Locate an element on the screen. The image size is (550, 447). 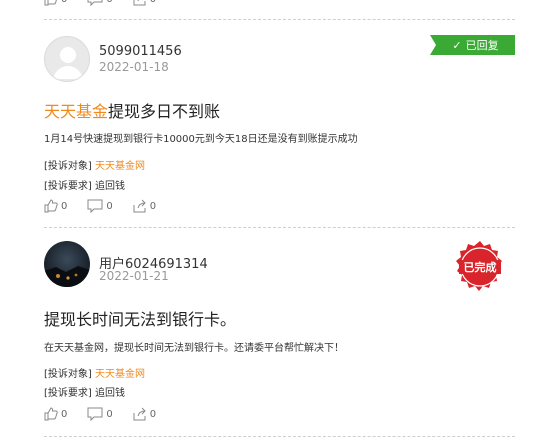
post-title: 天天基金提现多日不到账 is located at coordinates (132, 110).